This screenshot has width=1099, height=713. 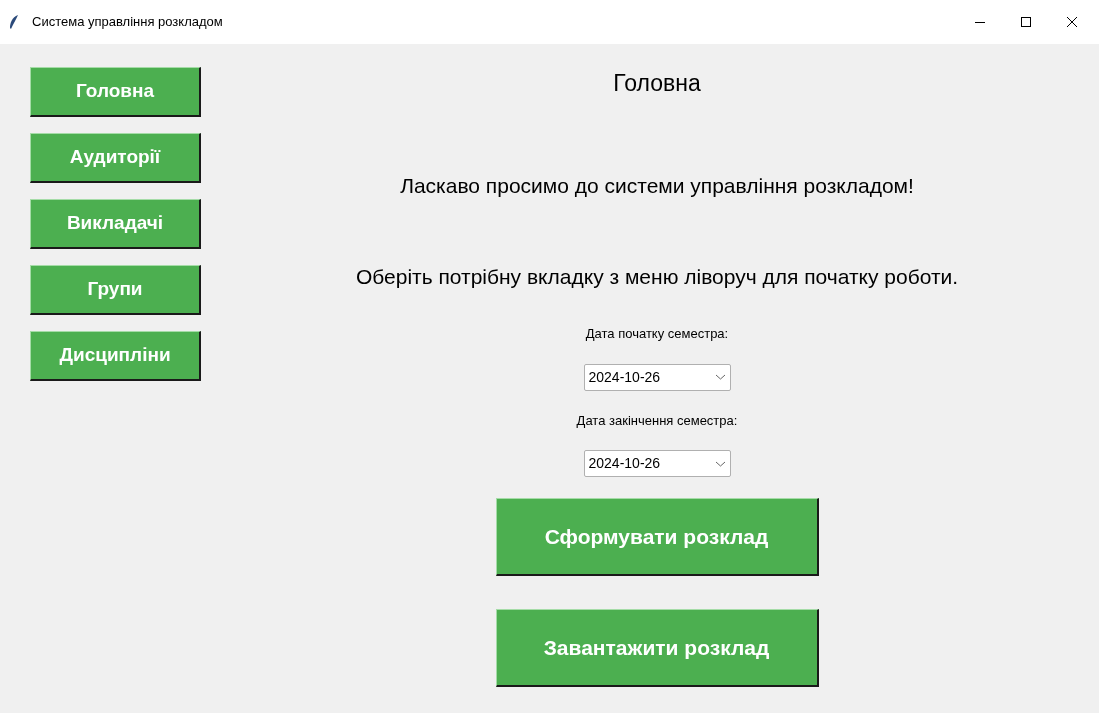 I want to click on window-title: Система управління розкладом, so click(x=127, y=22).